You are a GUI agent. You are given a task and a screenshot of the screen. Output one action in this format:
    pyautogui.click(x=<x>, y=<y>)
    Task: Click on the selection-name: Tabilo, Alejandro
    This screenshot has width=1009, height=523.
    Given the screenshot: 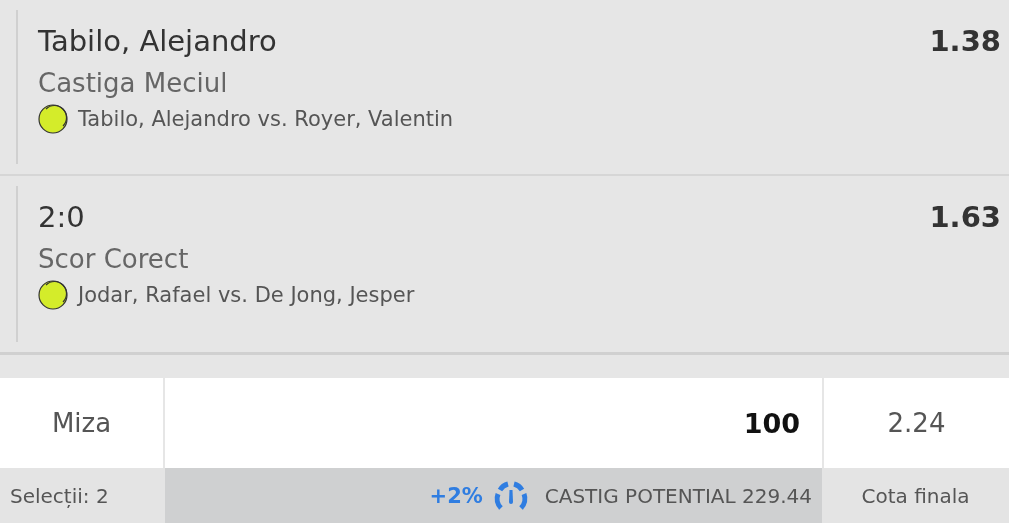 What is the action you would take?
    pyautogui.click(x=157, y=41)
    